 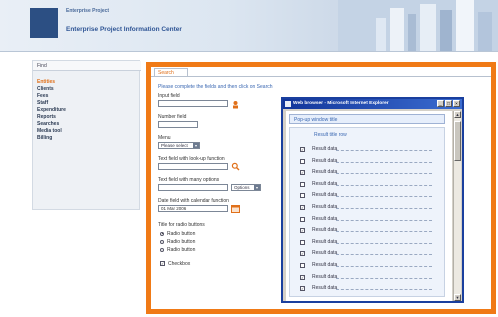 What do you see at coordinates (169, 96) in the screenshot?
I see `input-field-label: Input field` at bounding box center [169, 96].